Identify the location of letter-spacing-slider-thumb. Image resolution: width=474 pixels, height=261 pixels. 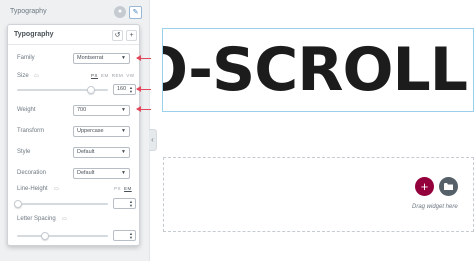
(45, 236).